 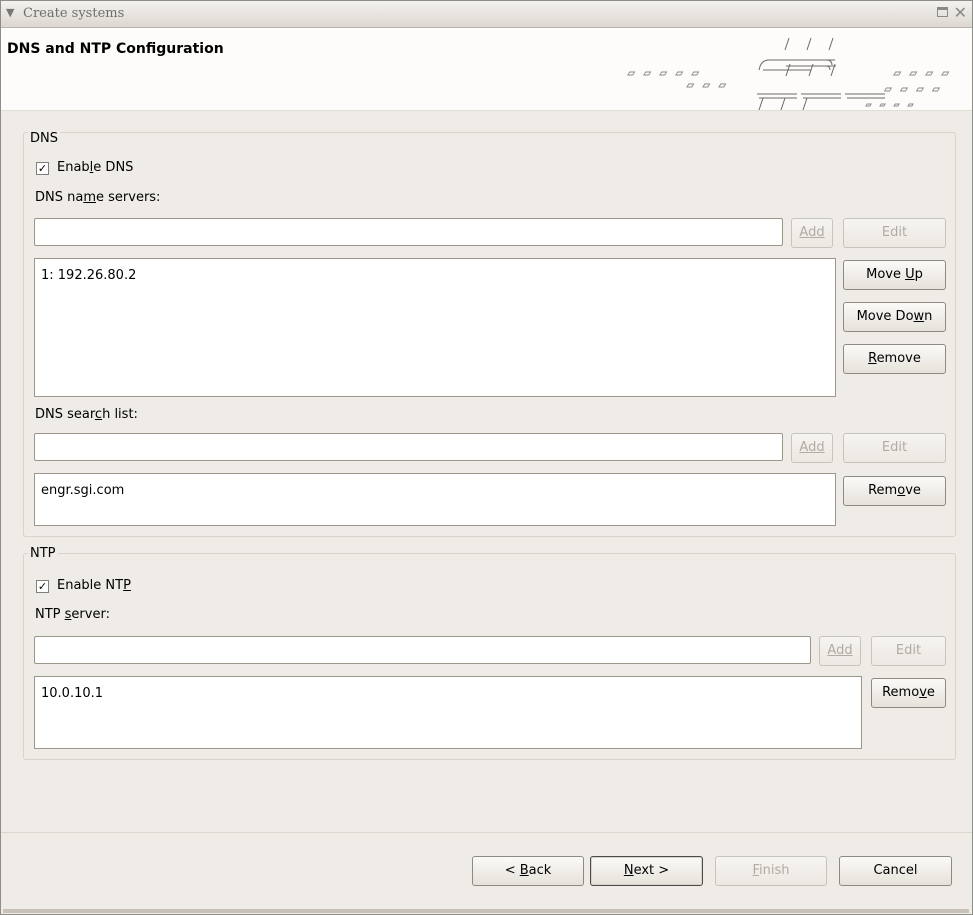 I want to click on dns-name-server-input, so click(x=408, y=232).